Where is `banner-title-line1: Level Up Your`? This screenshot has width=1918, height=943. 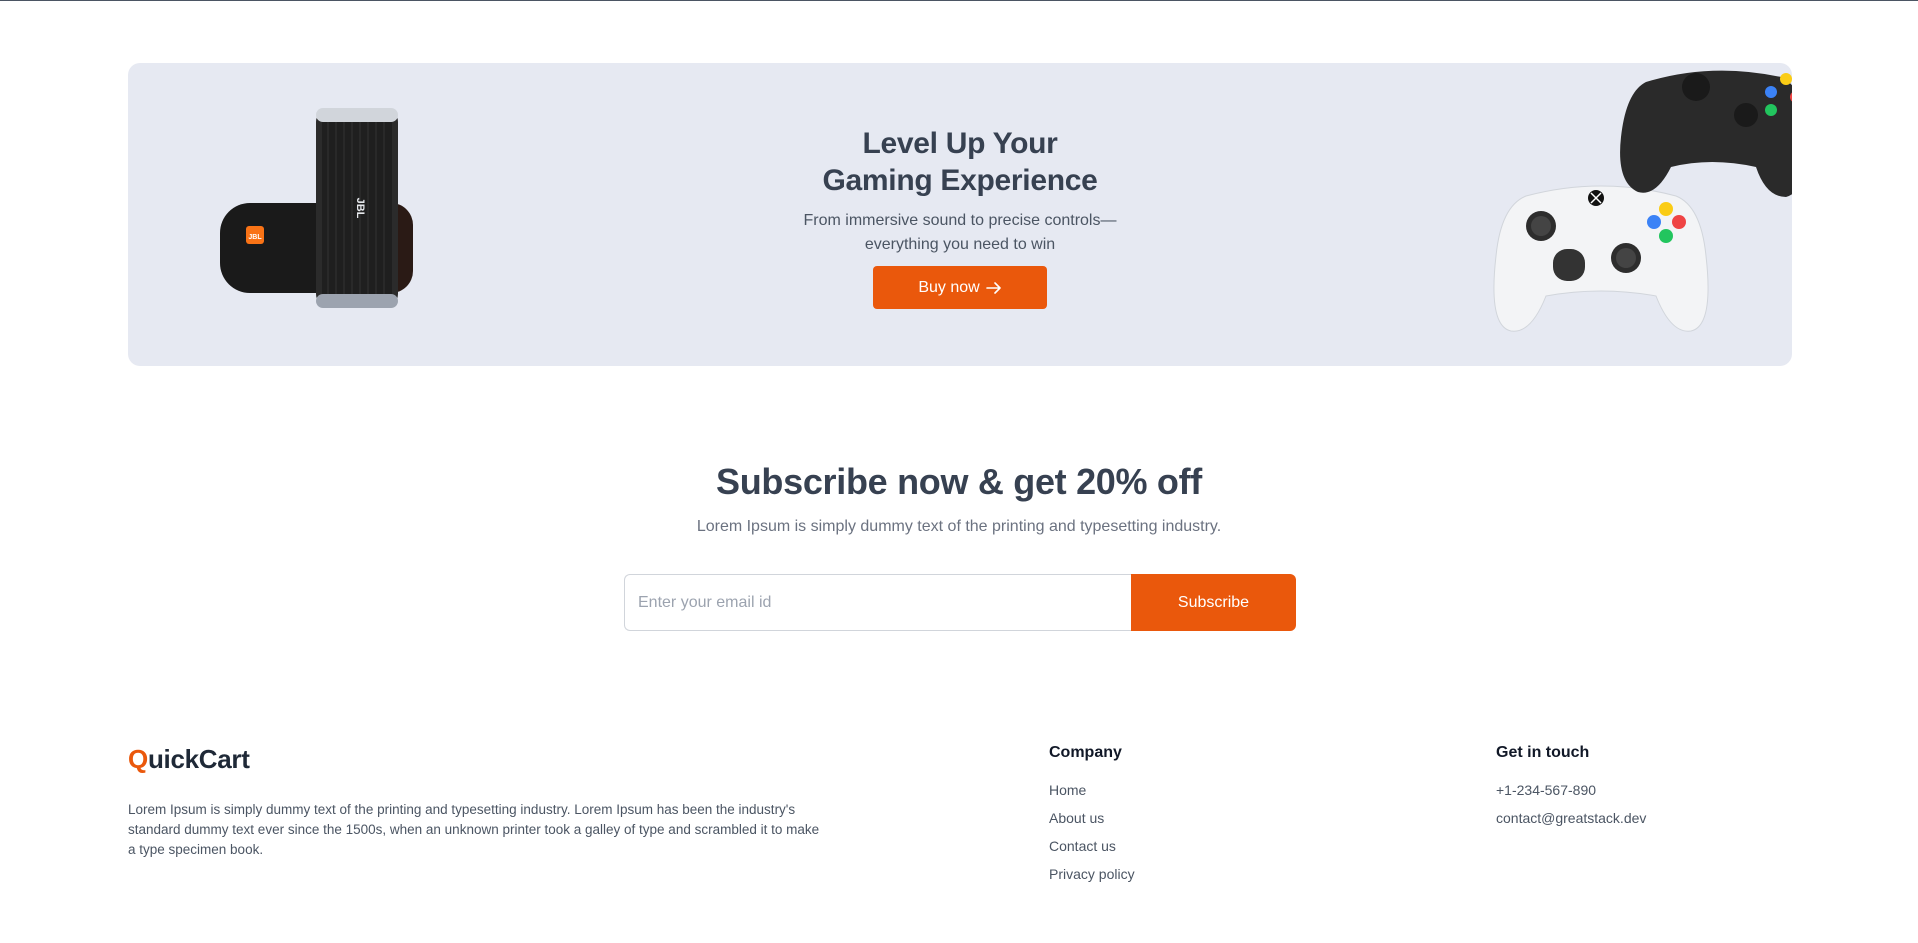
banner-title-line1: Level Up Your is located at coordinates (960, 143).